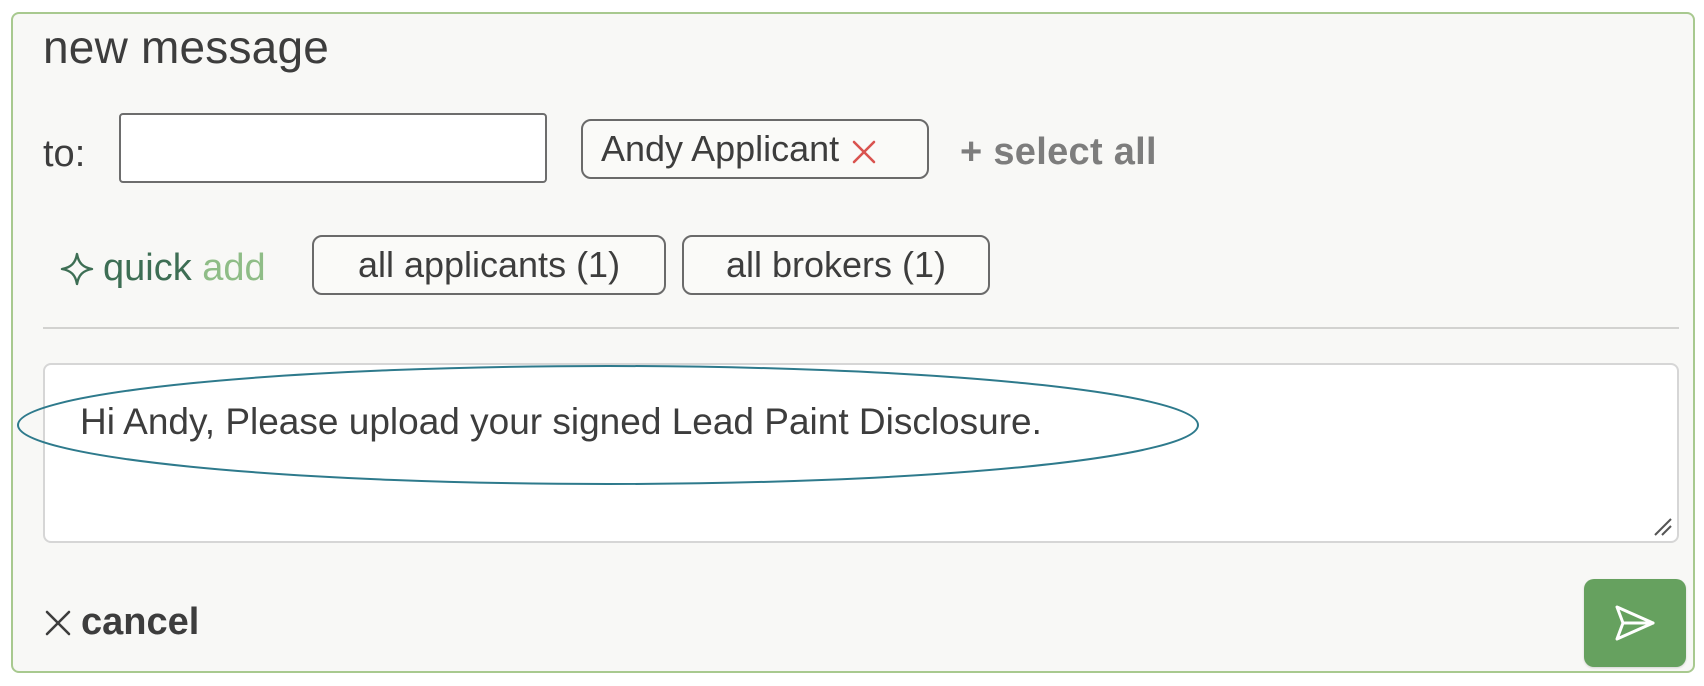  I want to click on quick-add-label-word2: add, so click(234, 268).